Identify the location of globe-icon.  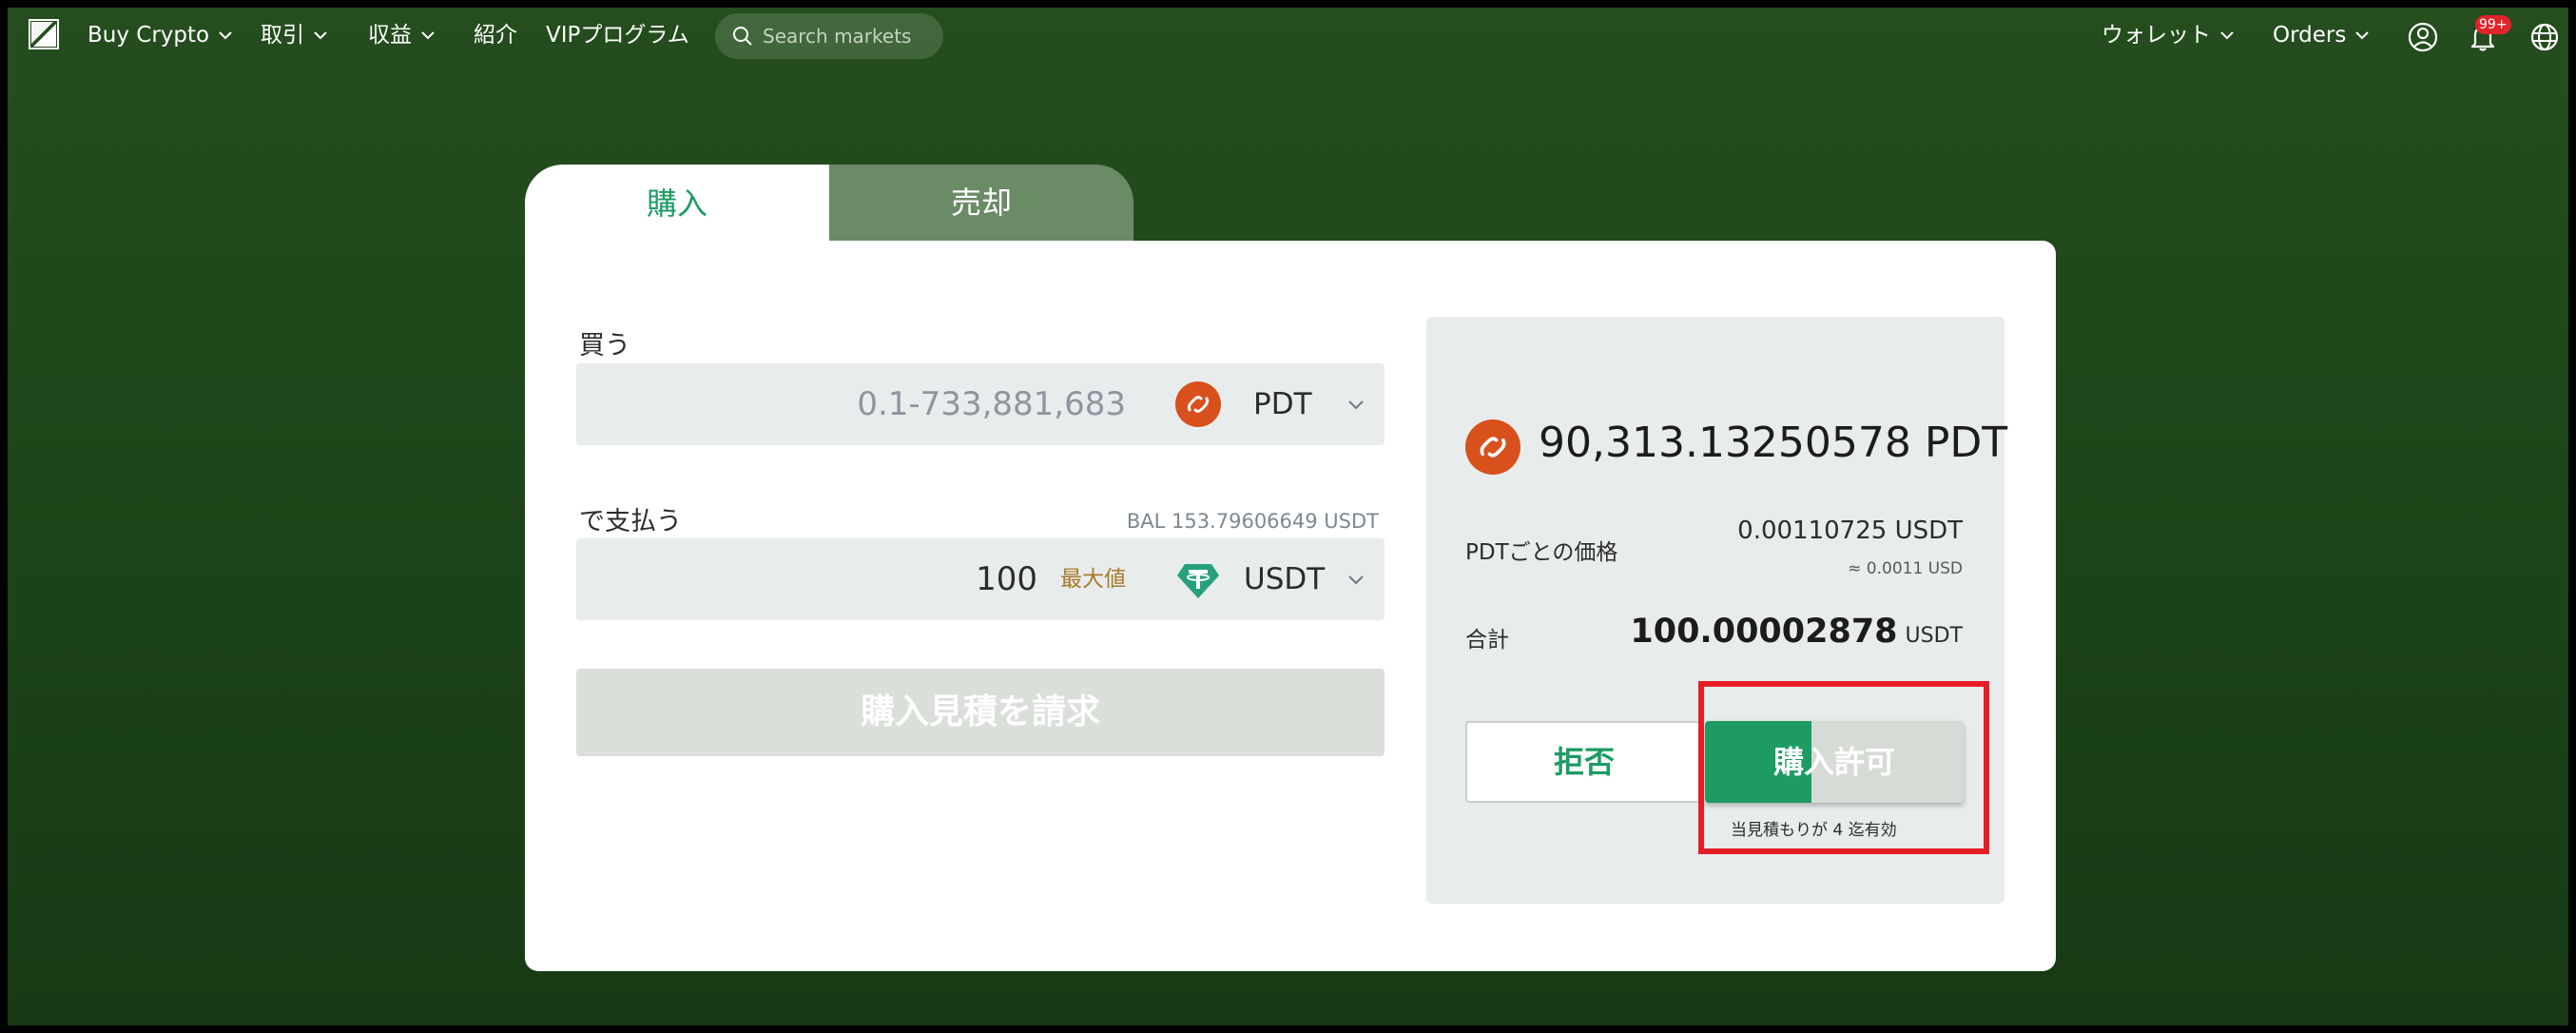
(2544, 37).